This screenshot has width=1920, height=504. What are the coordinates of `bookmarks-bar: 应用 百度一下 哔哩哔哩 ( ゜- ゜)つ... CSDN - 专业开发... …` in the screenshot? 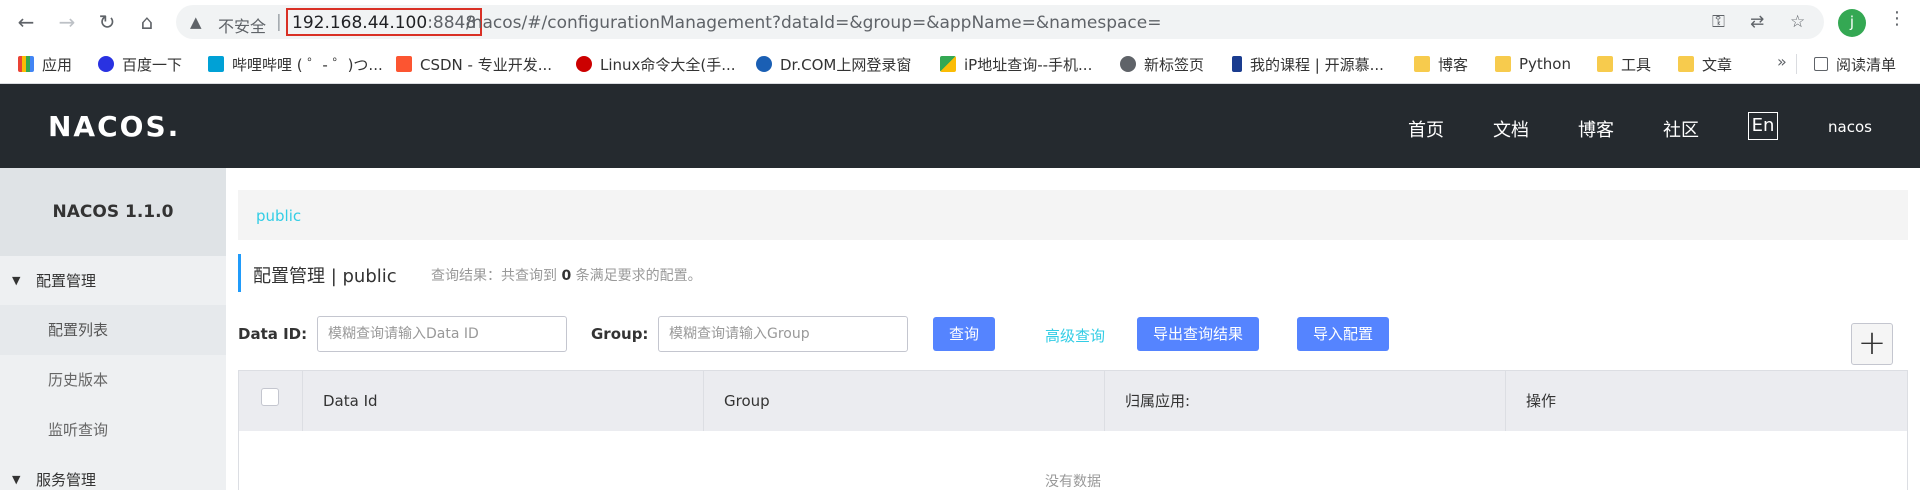 It's located at (960, 64).